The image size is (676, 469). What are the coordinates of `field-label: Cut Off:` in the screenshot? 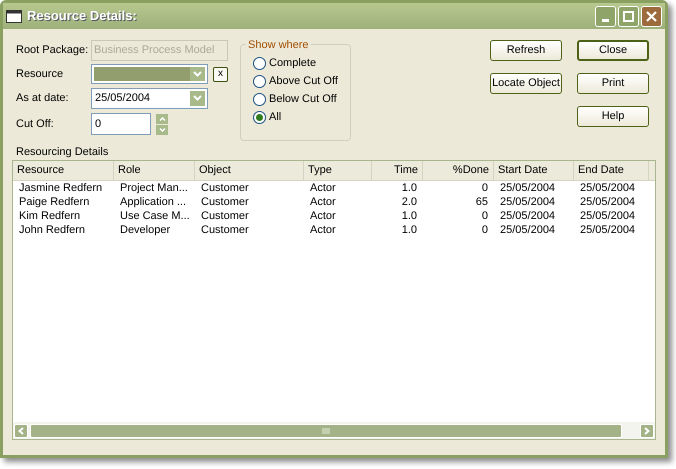 It's located at (35, 124).